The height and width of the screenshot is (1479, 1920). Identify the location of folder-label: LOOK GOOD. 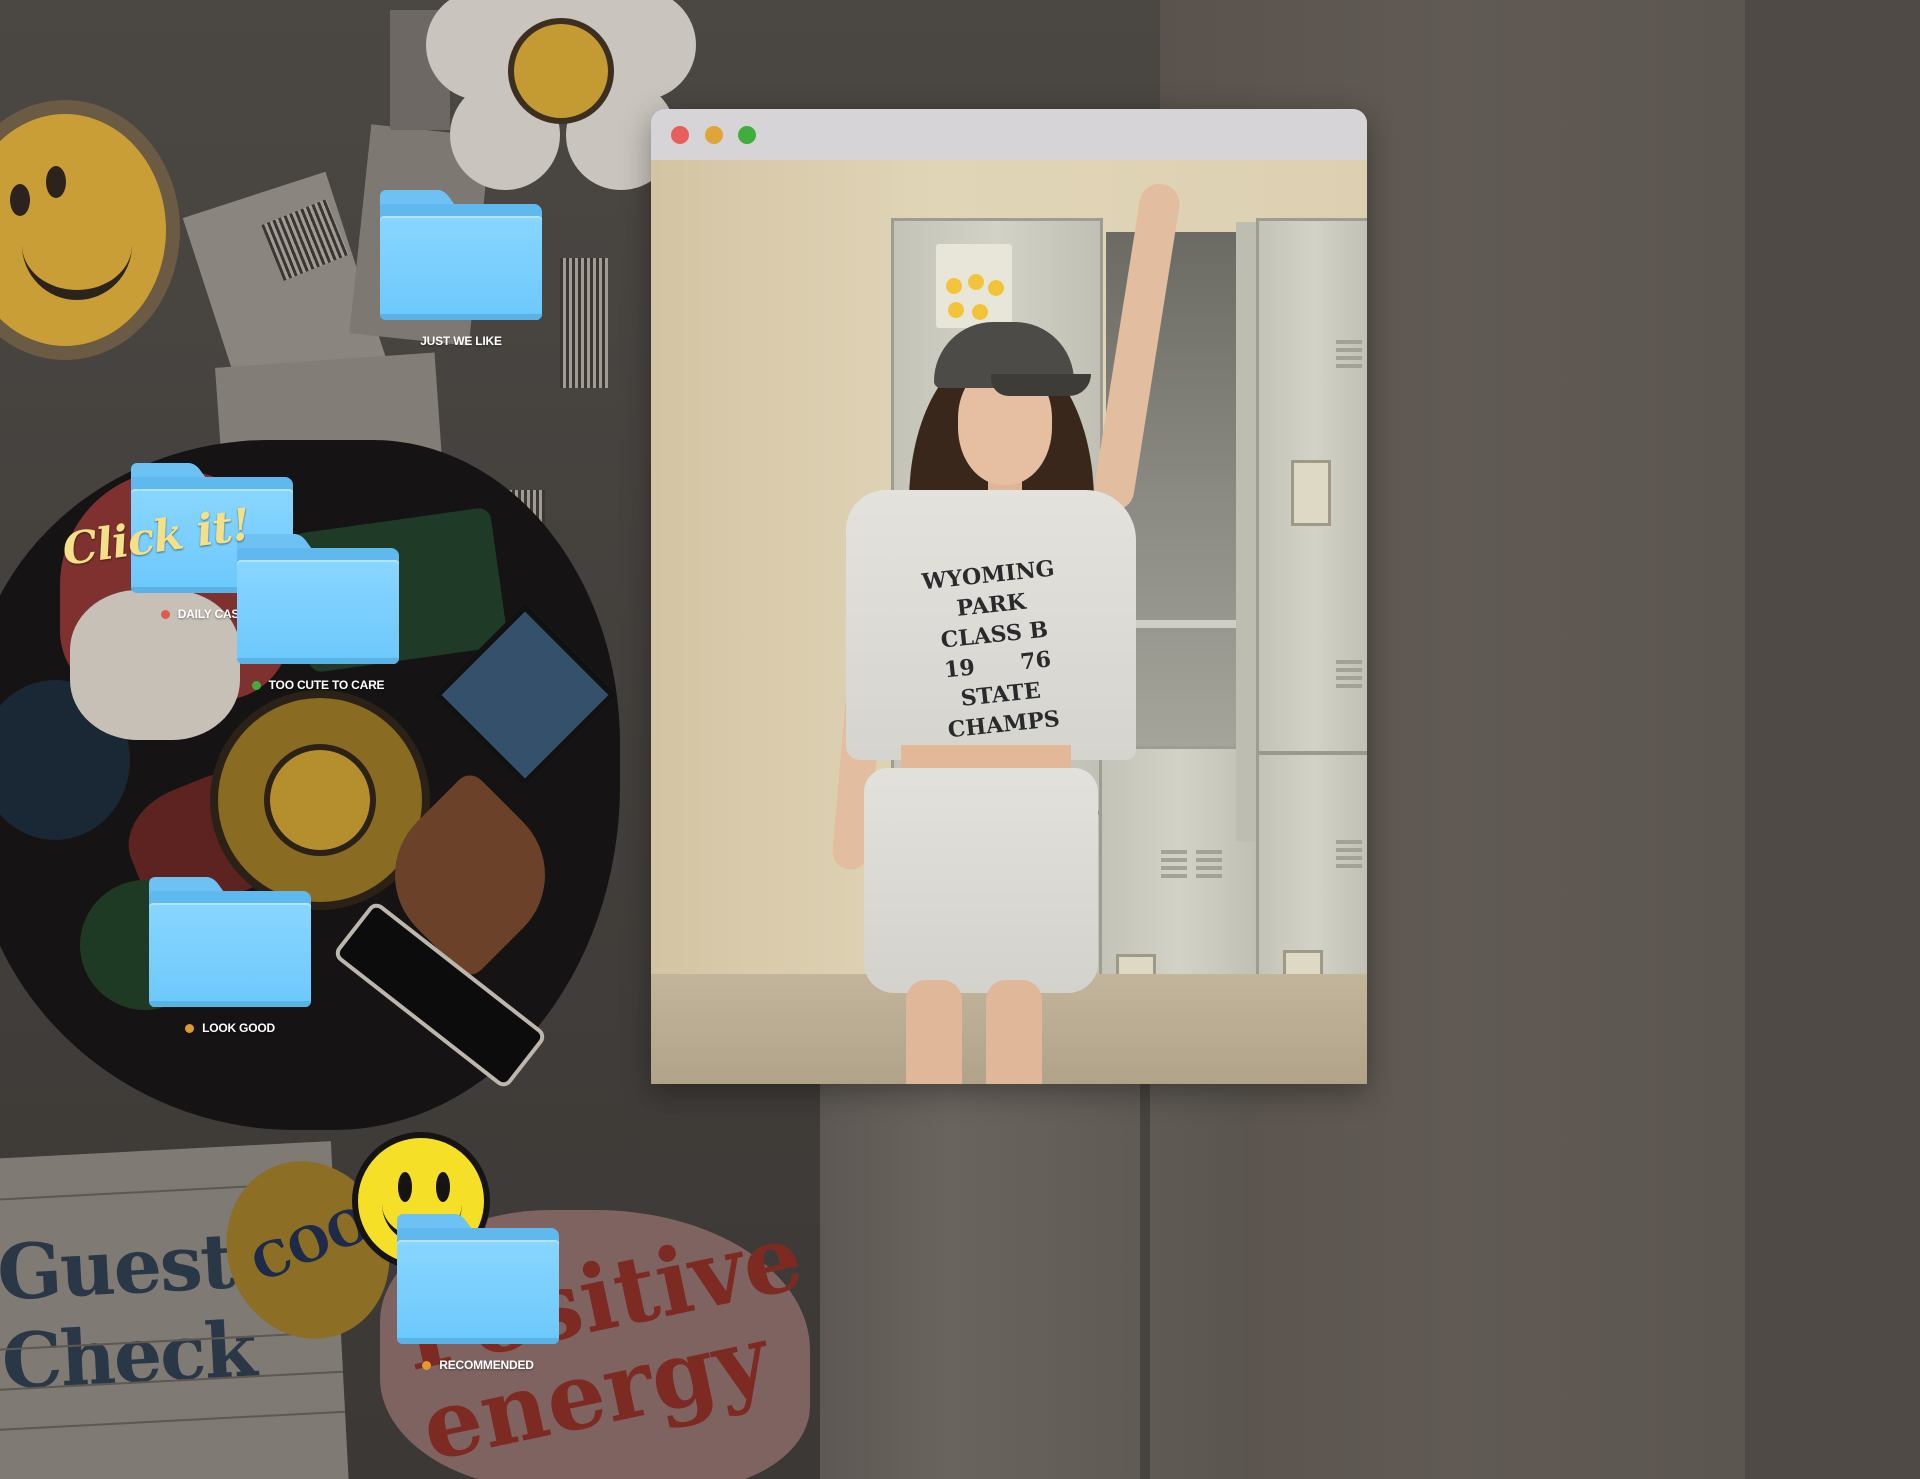
(230, 1028).